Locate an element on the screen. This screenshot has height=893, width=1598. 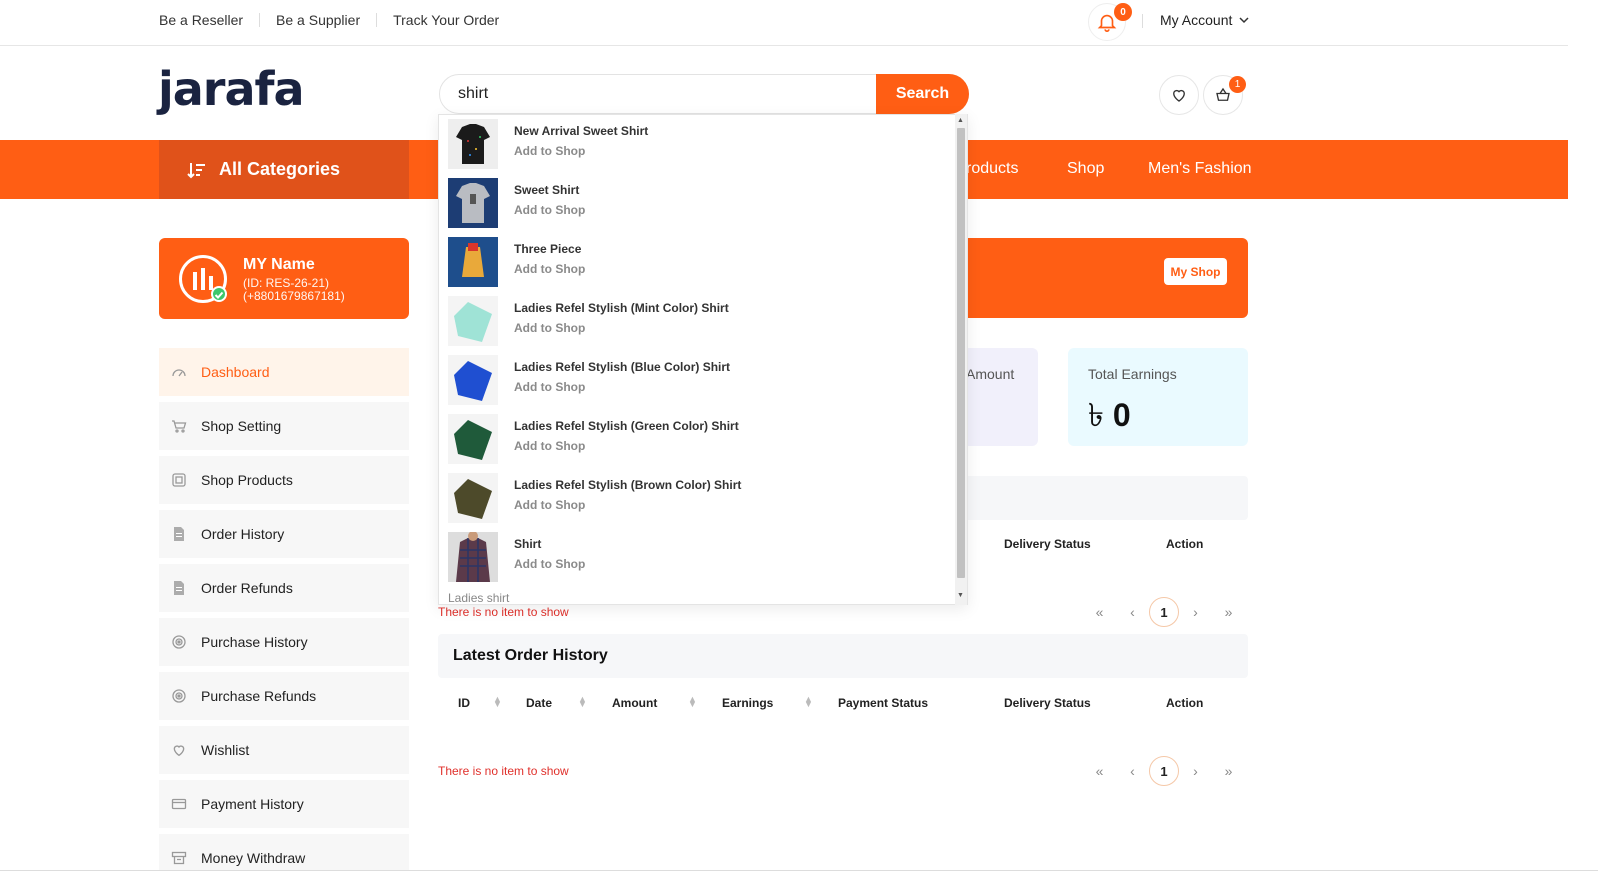
sidebar-item-purchase-history: Purchase History is located at coordinates (284, 642).